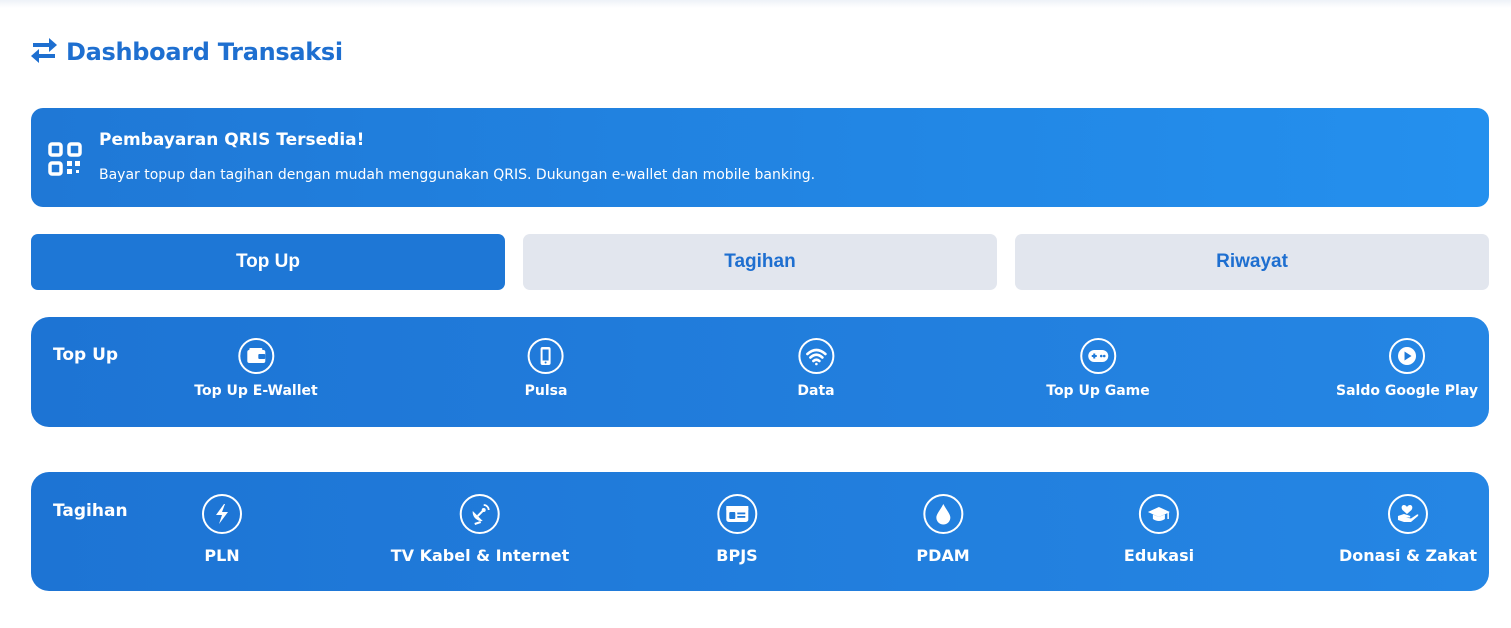 This screenshot has height=628, width=1511. Describe the element at coordinates (943, 514) in the screenshot. I see `water-drop-icon` at that location.